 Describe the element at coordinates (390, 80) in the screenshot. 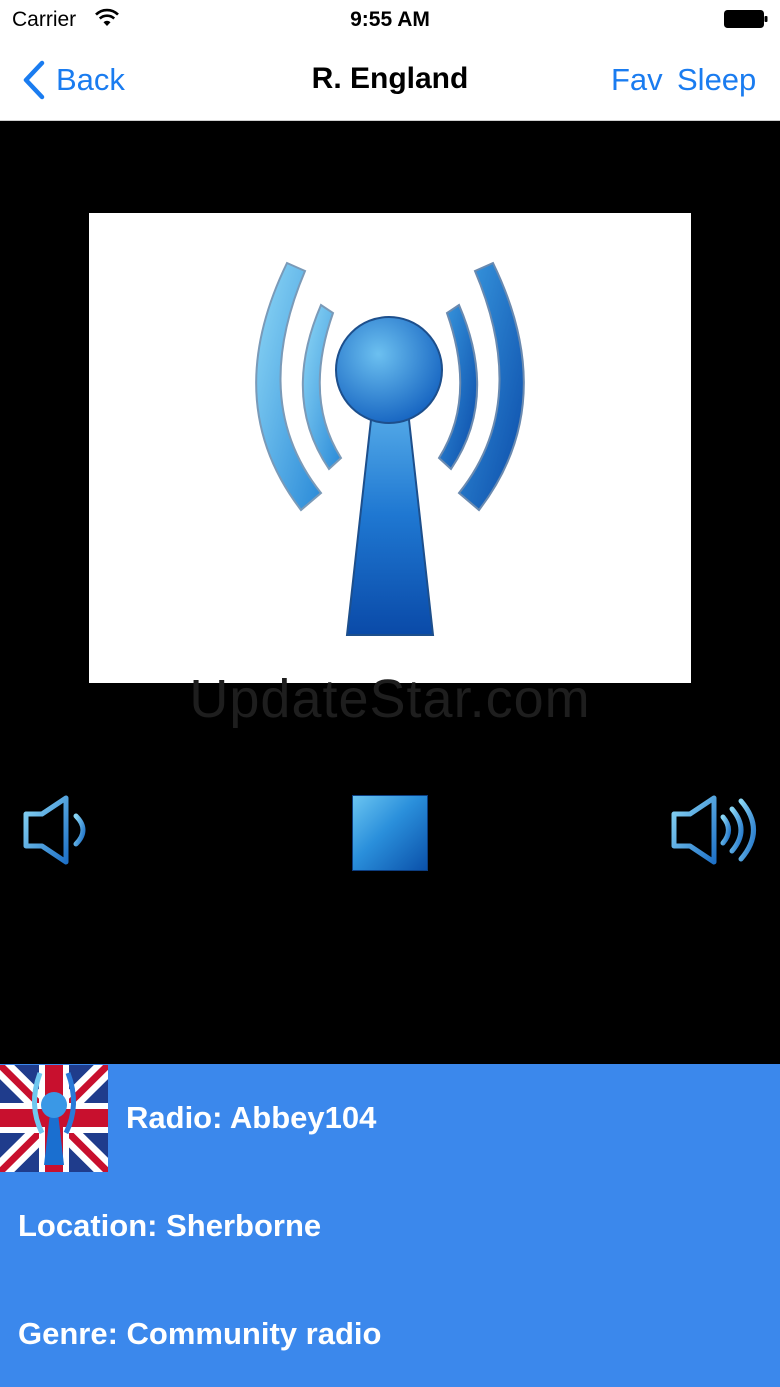

I see `navigation-bar: Back R. England Fav Sleep` at that location.